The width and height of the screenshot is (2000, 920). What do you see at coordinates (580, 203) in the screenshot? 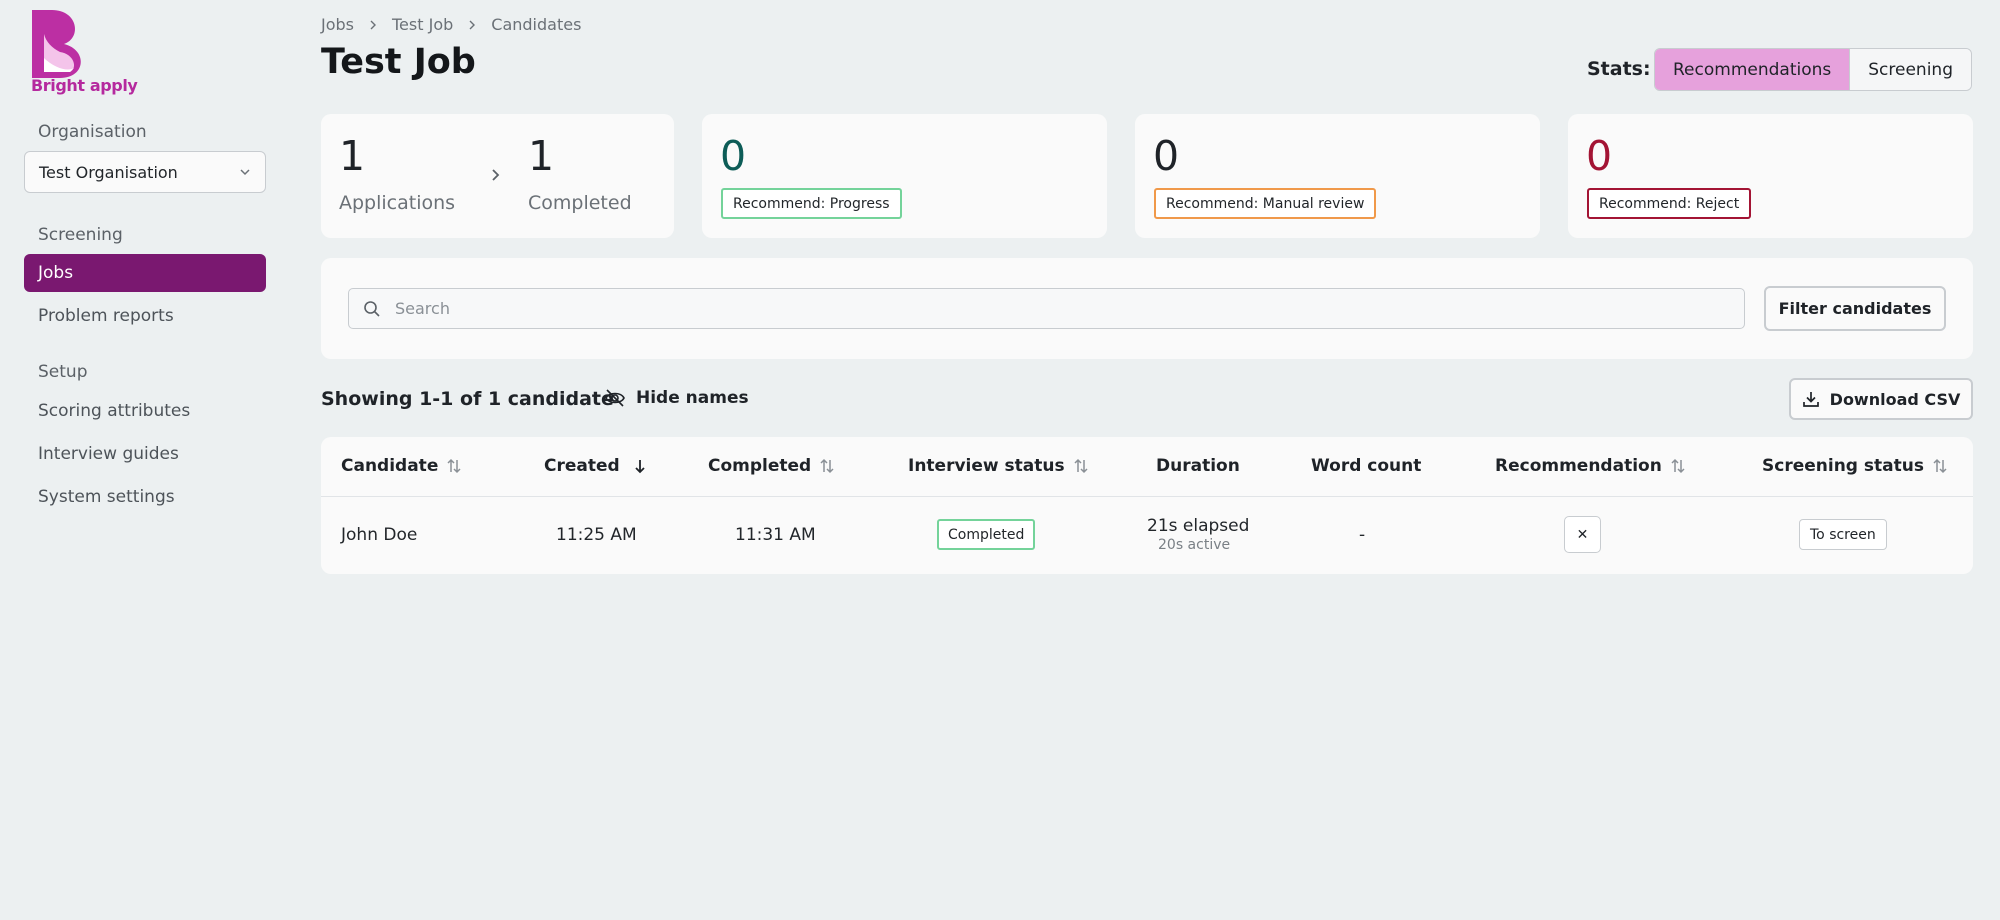
I see `completed-label: Completed` at bounding box center [580, 203].